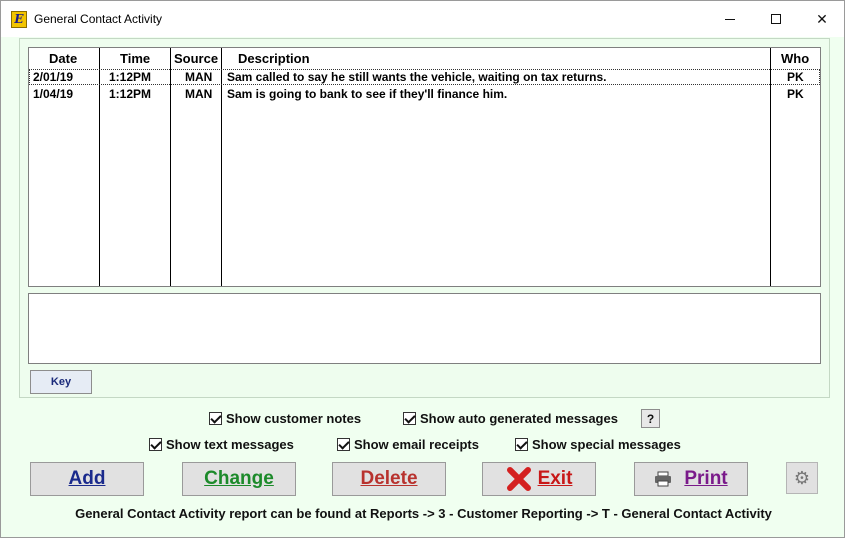 The image size is (845, 538). I want to click on add-button-label: Add, so click(87, 478).